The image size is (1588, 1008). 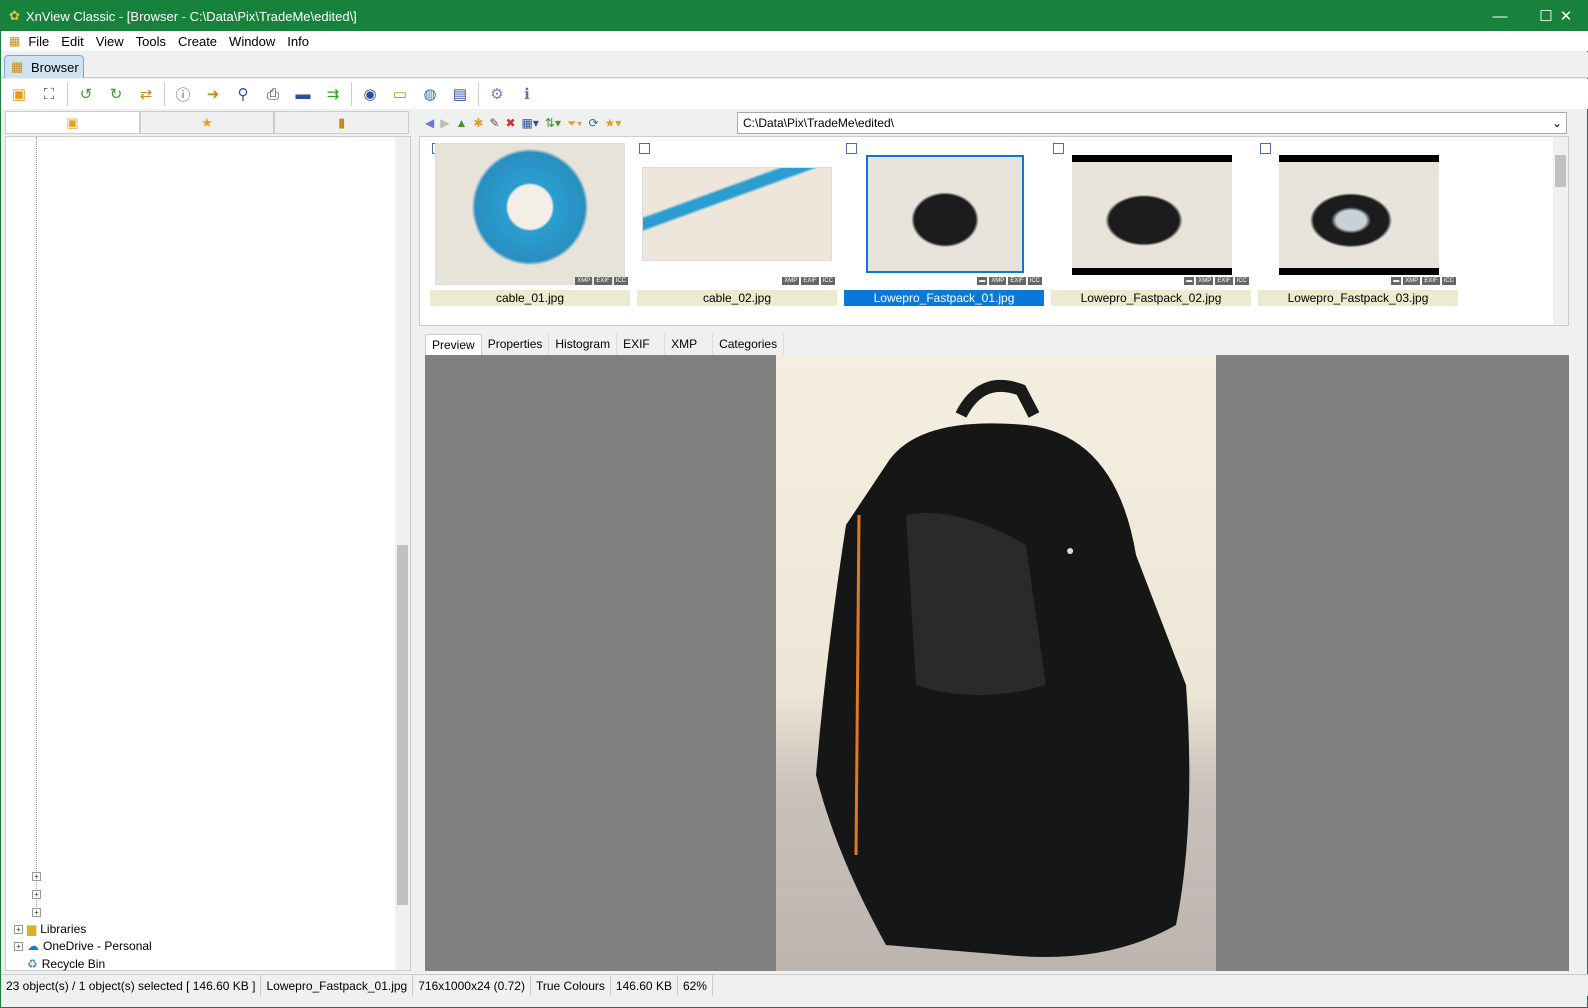 I want to click on folders-icon: ▣, so click(x=72, y=122).